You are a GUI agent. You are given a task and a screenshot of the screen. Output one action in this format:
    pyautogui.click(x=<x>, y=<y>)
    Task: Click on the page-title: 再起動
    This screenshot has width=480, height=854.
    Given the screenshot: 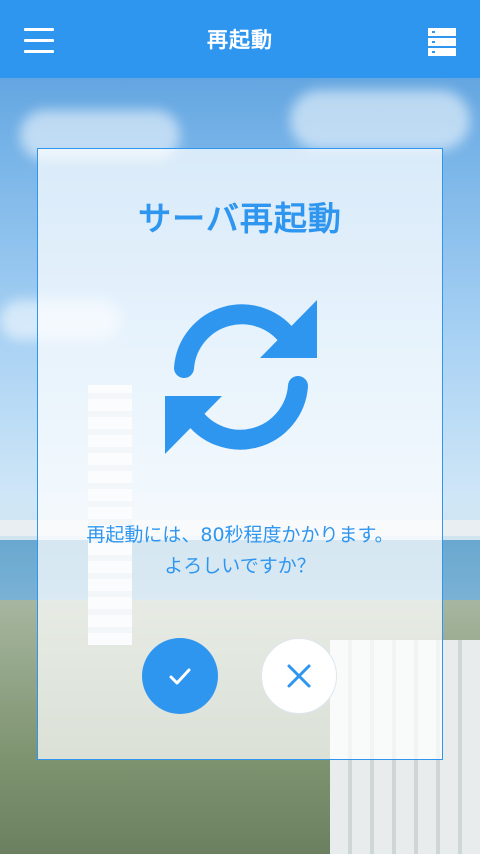 What is the action you would take?
    pyautogui.click(x=240, y=40)
    